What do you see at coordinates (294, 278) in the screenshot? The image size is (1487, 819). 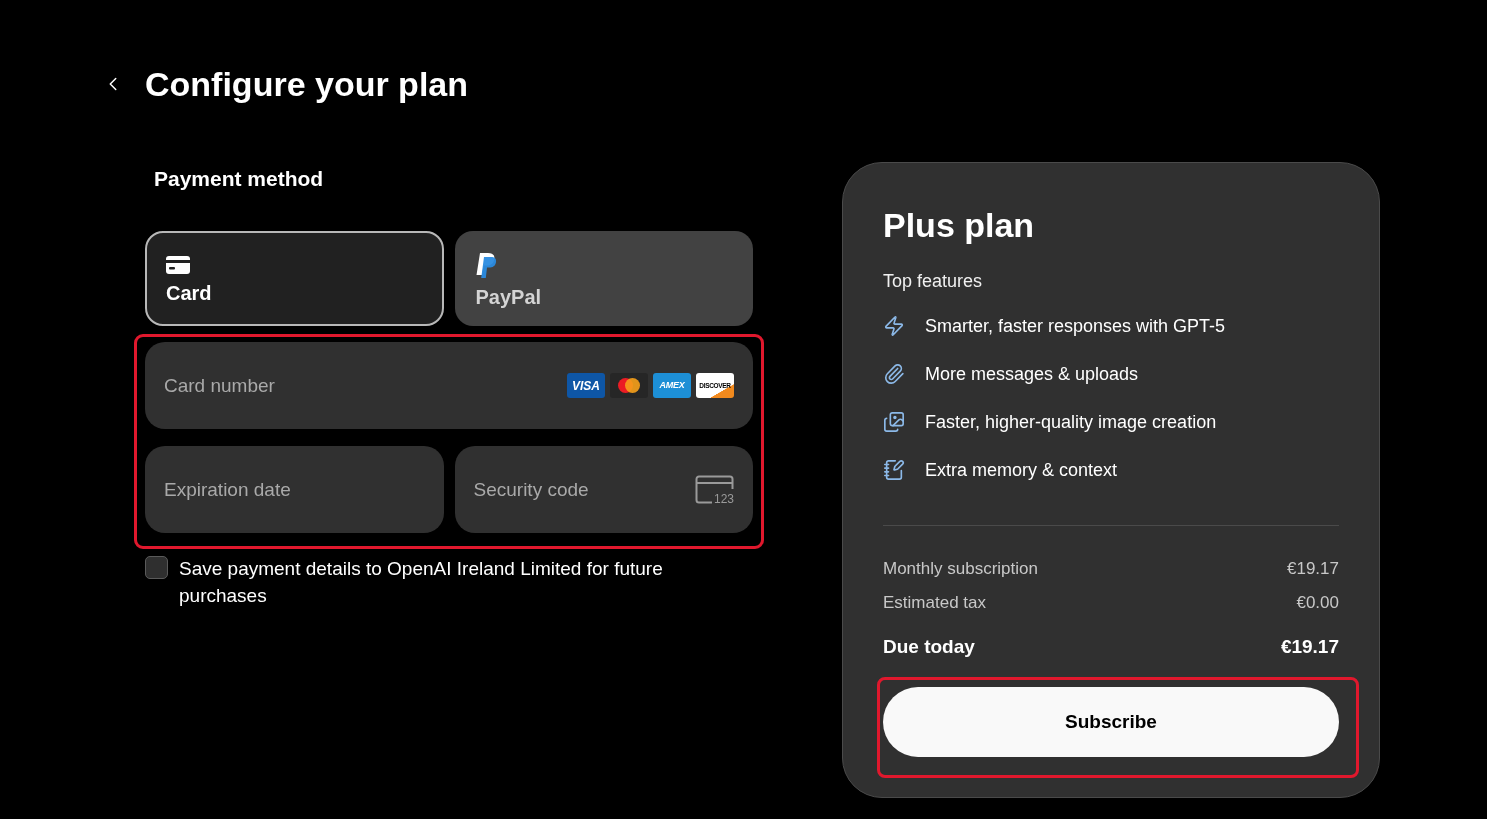 I see `payment-method-tab: Card` at bounding box center [294, 278].